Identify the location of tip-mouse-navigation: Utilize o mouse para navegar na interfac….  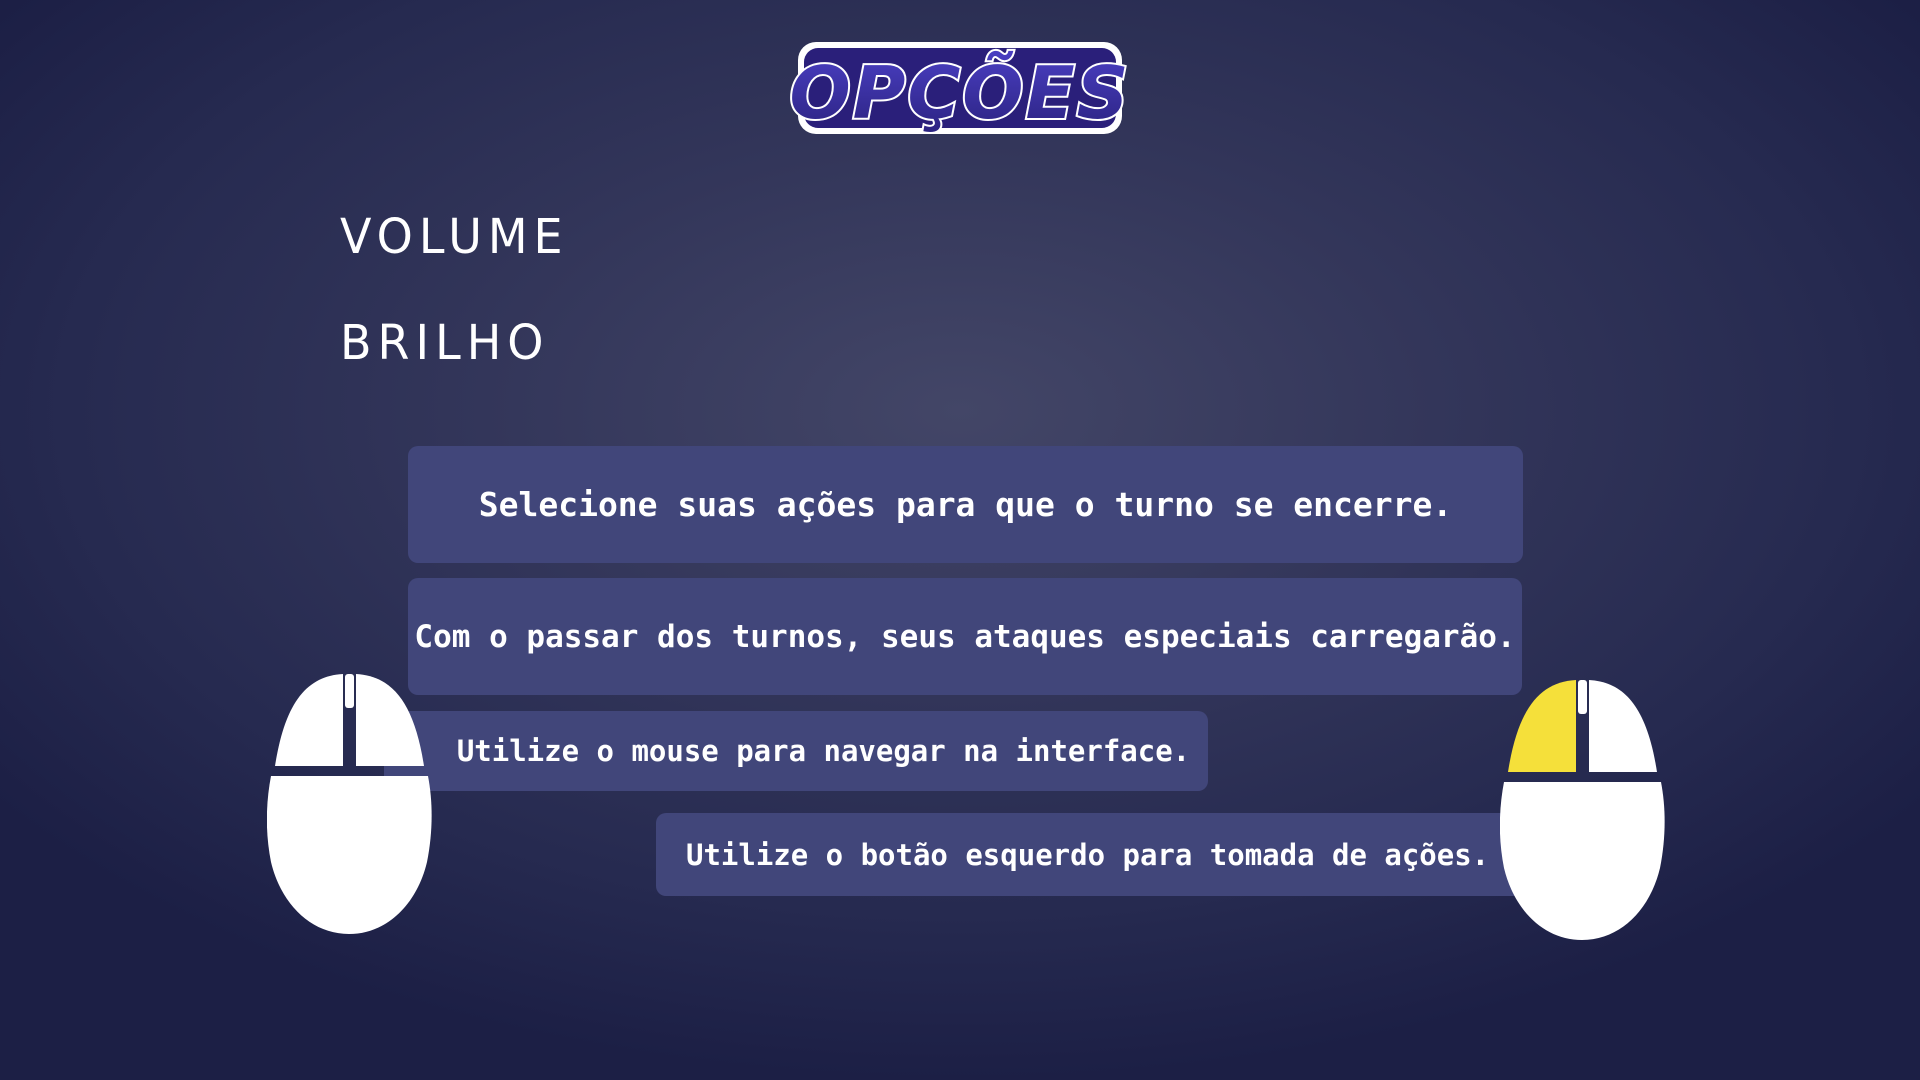
(796, 751).